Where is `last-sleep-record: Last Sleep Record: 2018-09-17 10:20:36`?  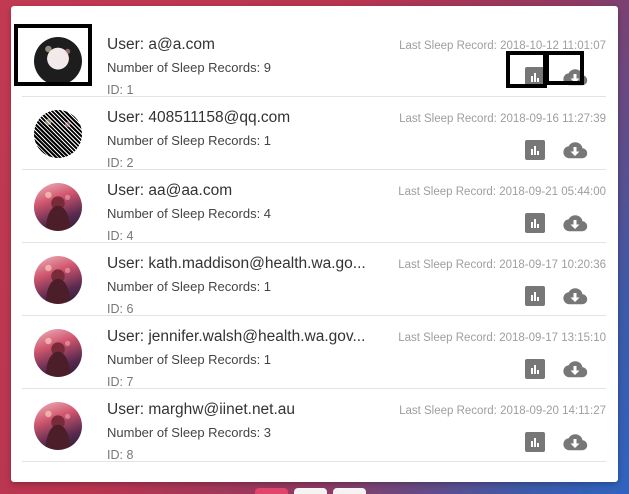
last-sleep-record: Last Sleep Record: 2018-09-17 10:20:36 is located at coordinates (502, 265).